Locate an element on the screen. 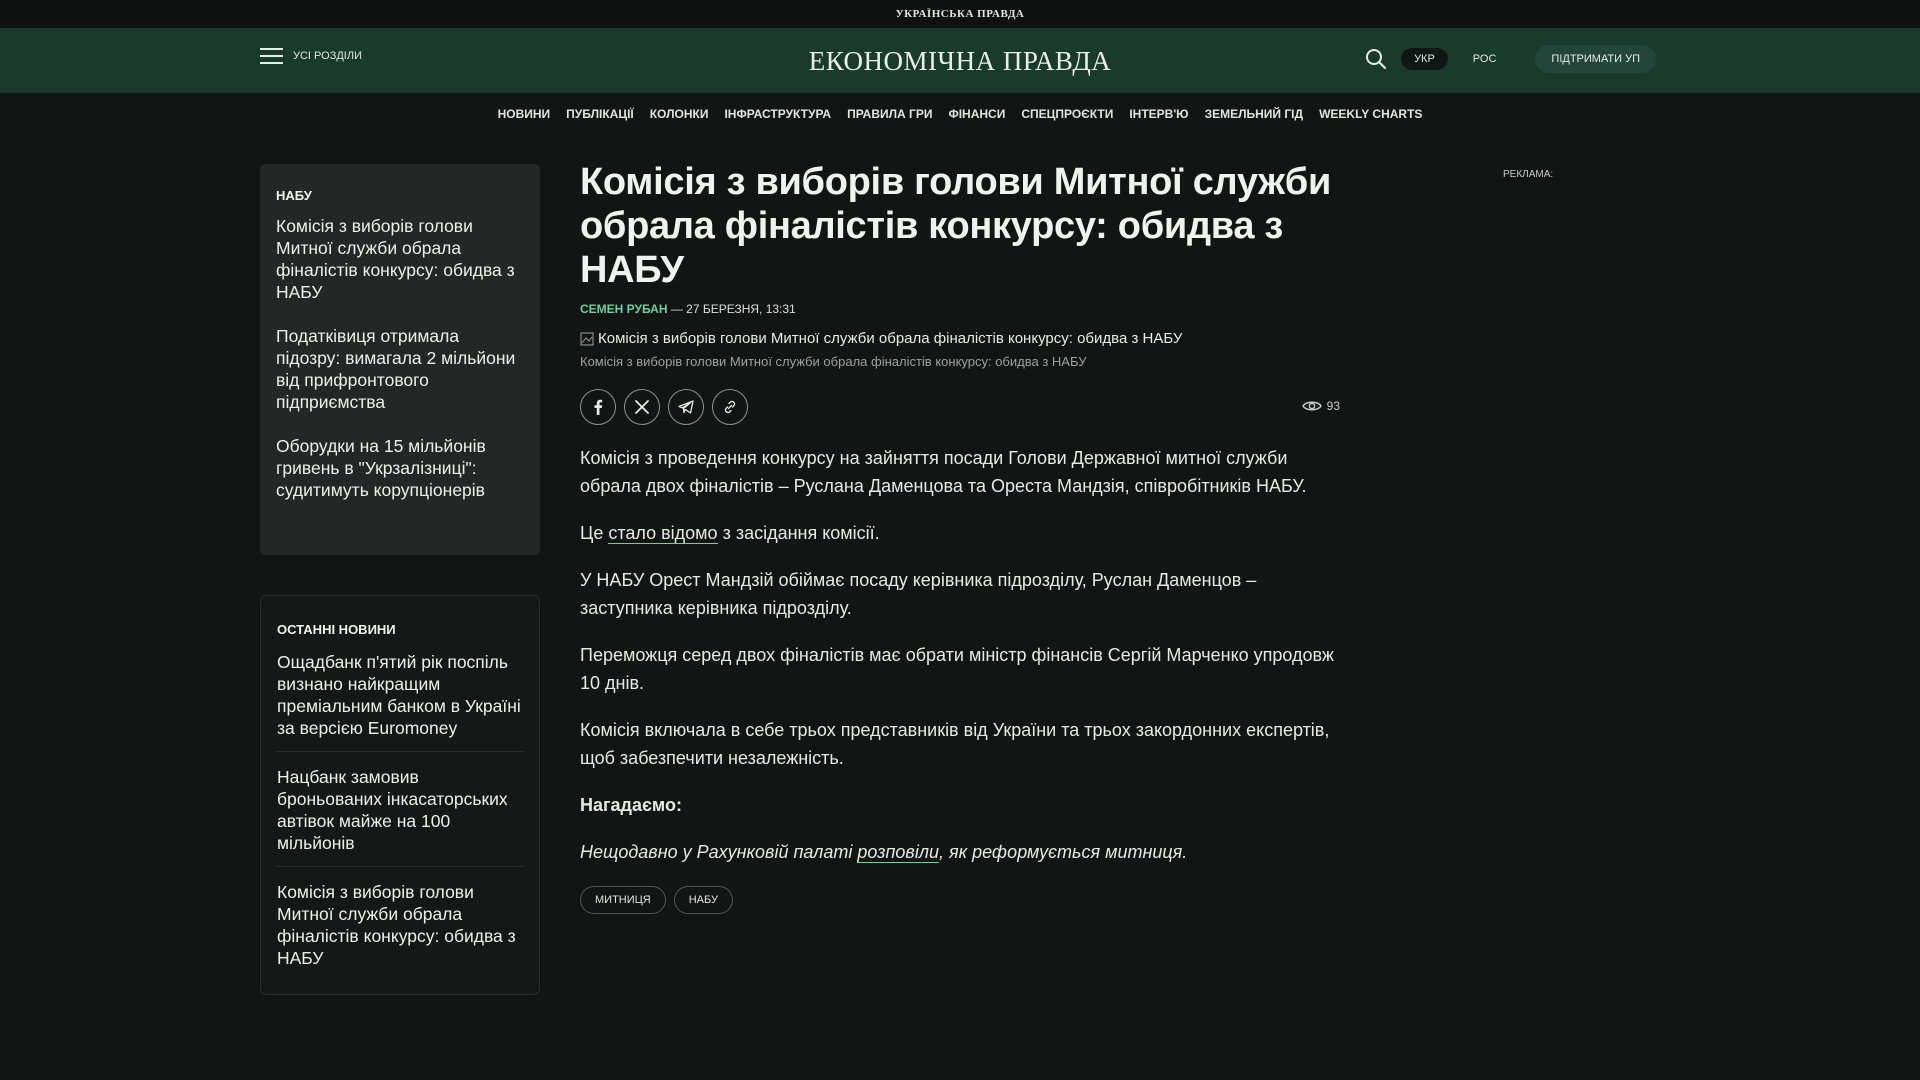  related-link: розповіли is located at coordinates (898, 852).